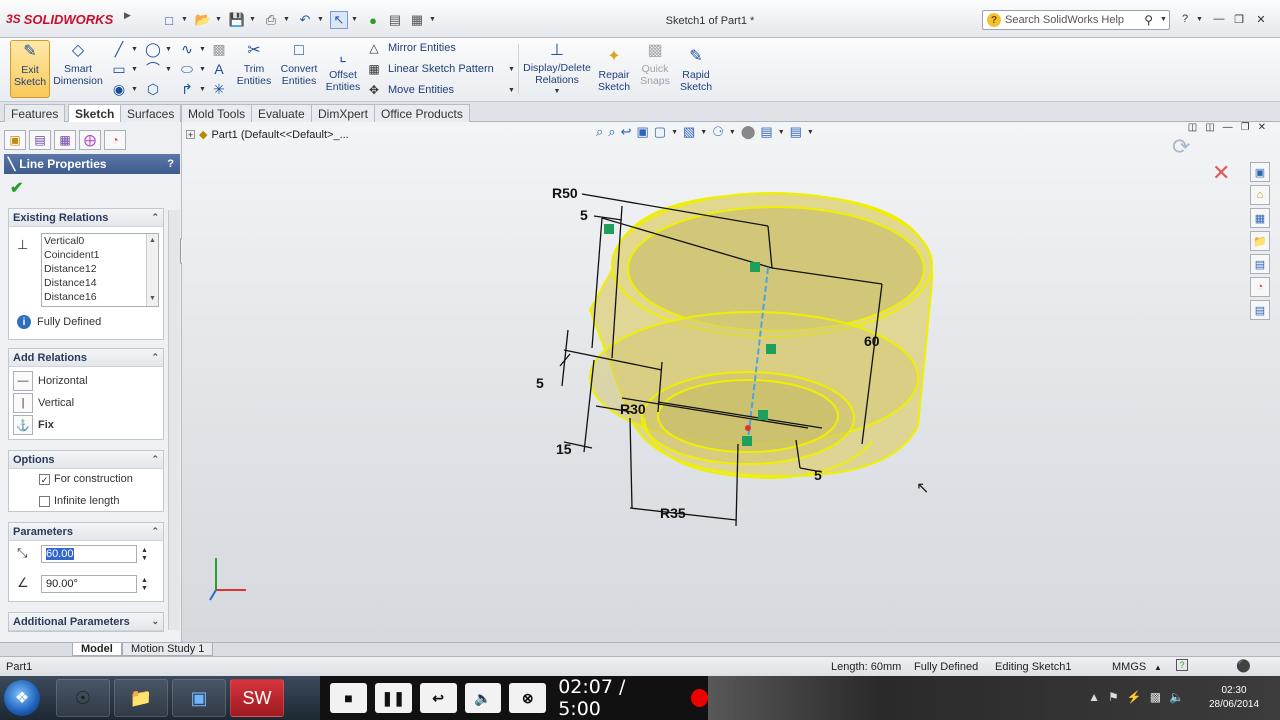 This screenshot has height=720, width=1280. What do you see at coordinates (101, 297) in the screenshot?
I see `list-item: Distance16` at bounding box center [101, 297].